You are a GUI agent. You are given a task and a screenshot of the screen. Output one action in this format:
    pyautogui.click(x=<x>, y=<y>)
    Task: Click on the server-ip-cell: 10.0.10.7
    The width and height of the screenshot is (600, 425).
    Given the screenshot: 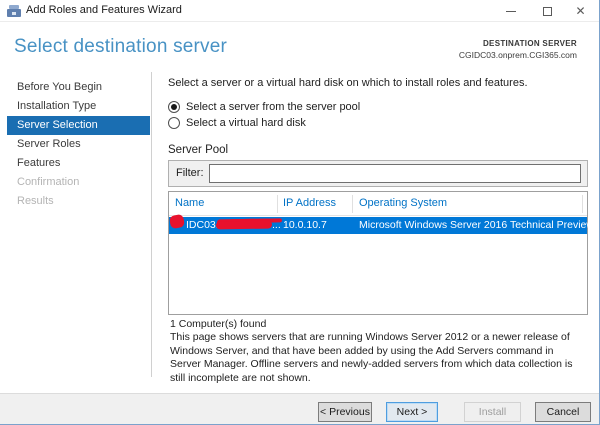 What is the action you would take?
    pyautogui.click(x=305, y=225)
    